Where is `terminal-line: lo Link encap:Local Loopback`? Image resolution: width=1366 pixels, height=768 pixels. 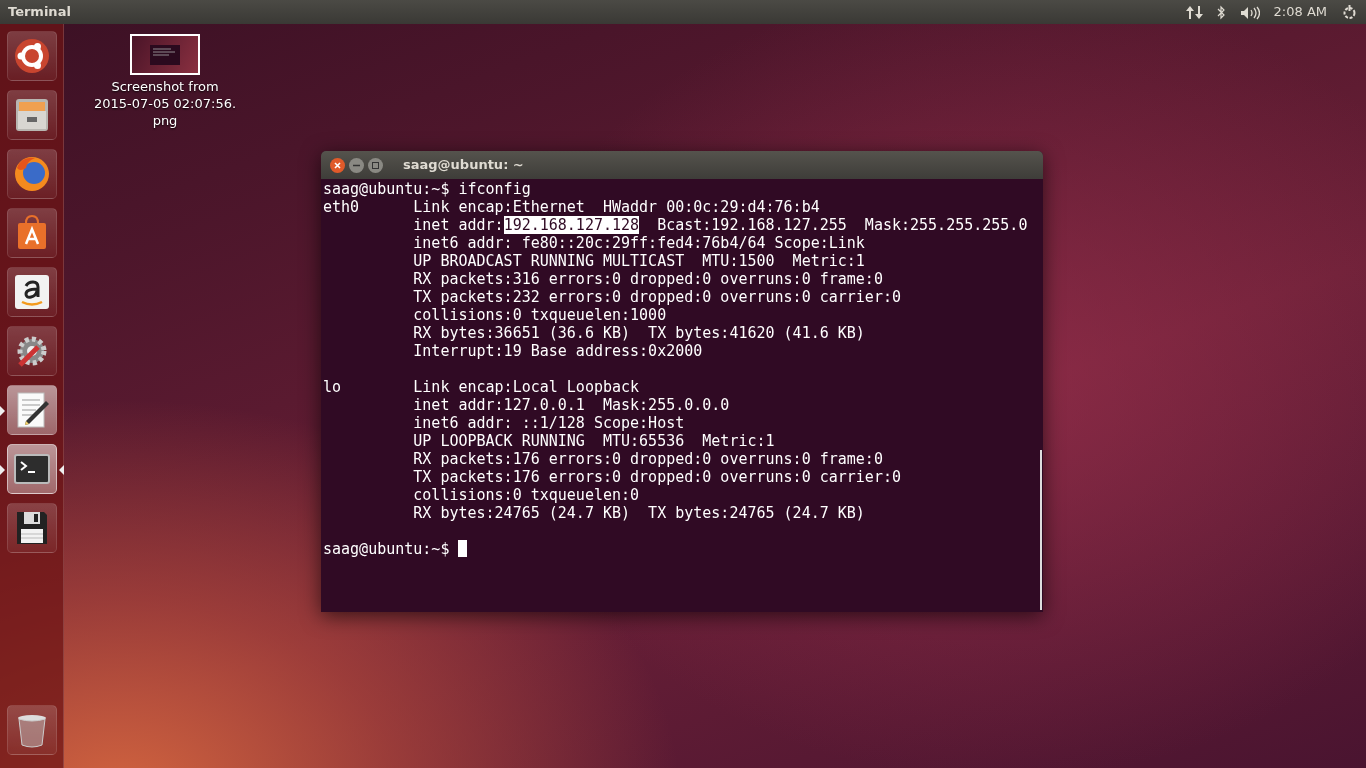
terminal-line: lo Link encap:Local Loopback is located at coordinates (482, 387).